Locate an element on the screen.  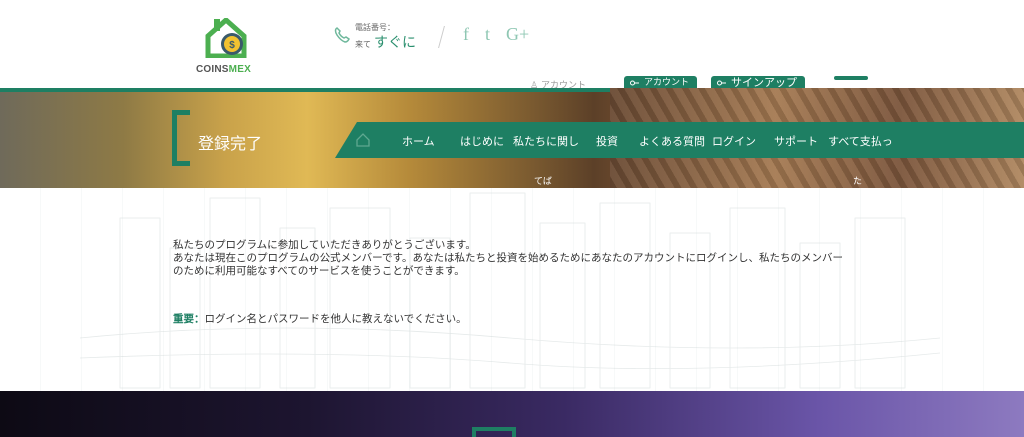
notice-text: ログイン名とパスワードを他人に教えないでください。 is located at coordinates (335, 319).